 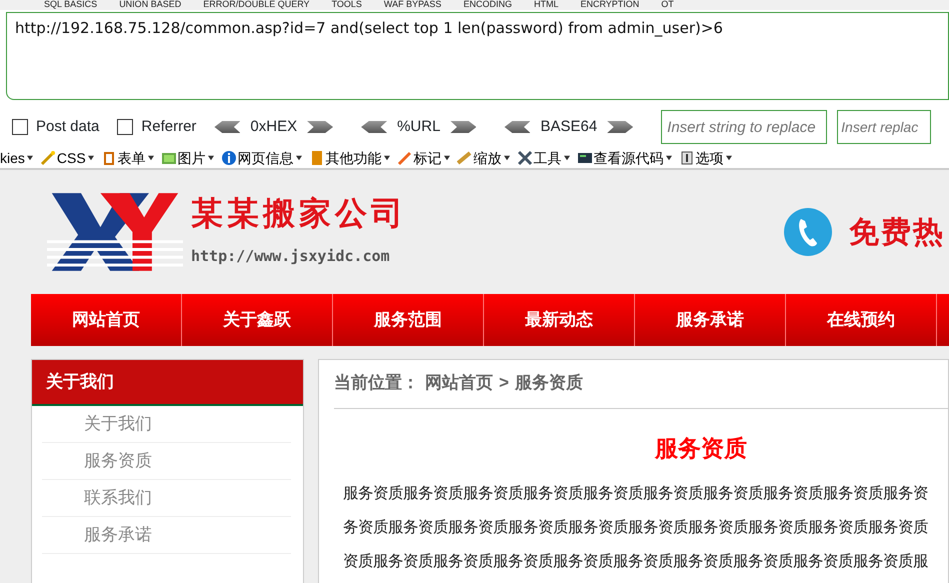 What do you see at coordinates (418, 126) in the screenshot?
I see `encoder-label: %URL` at bounding box center [418, 126].